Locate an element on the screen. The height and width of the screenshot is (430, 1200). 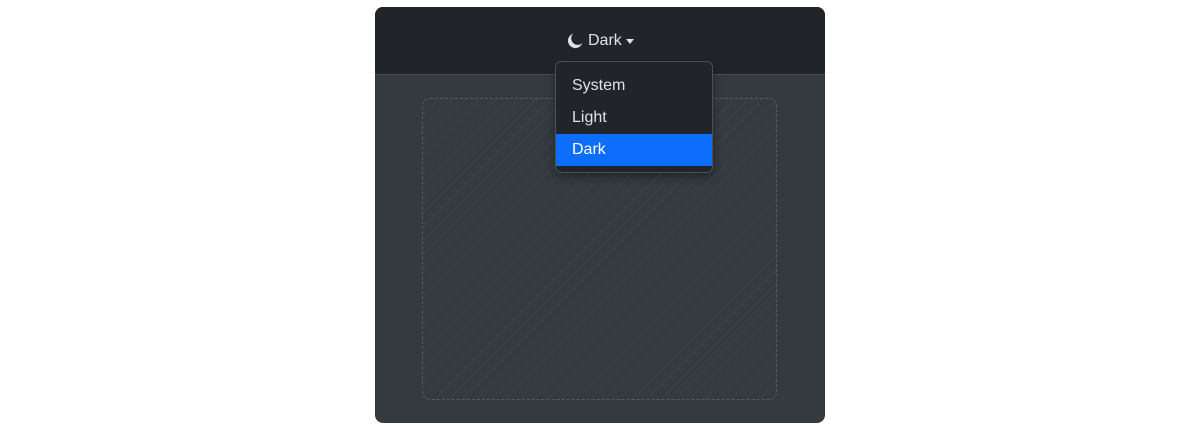
theme-dropdown-menu: System Light Dark is located at coordinates (634, 117).